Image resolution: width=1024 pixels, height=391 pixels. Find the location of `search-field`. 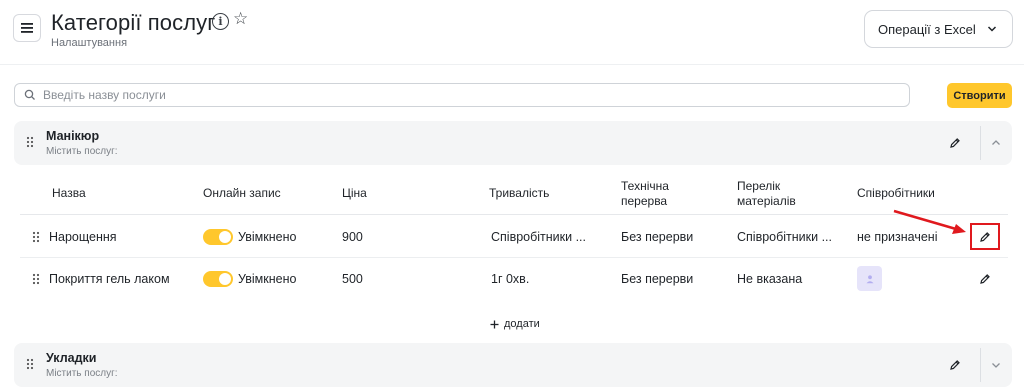

search-field is located at coordinates (462, 95).